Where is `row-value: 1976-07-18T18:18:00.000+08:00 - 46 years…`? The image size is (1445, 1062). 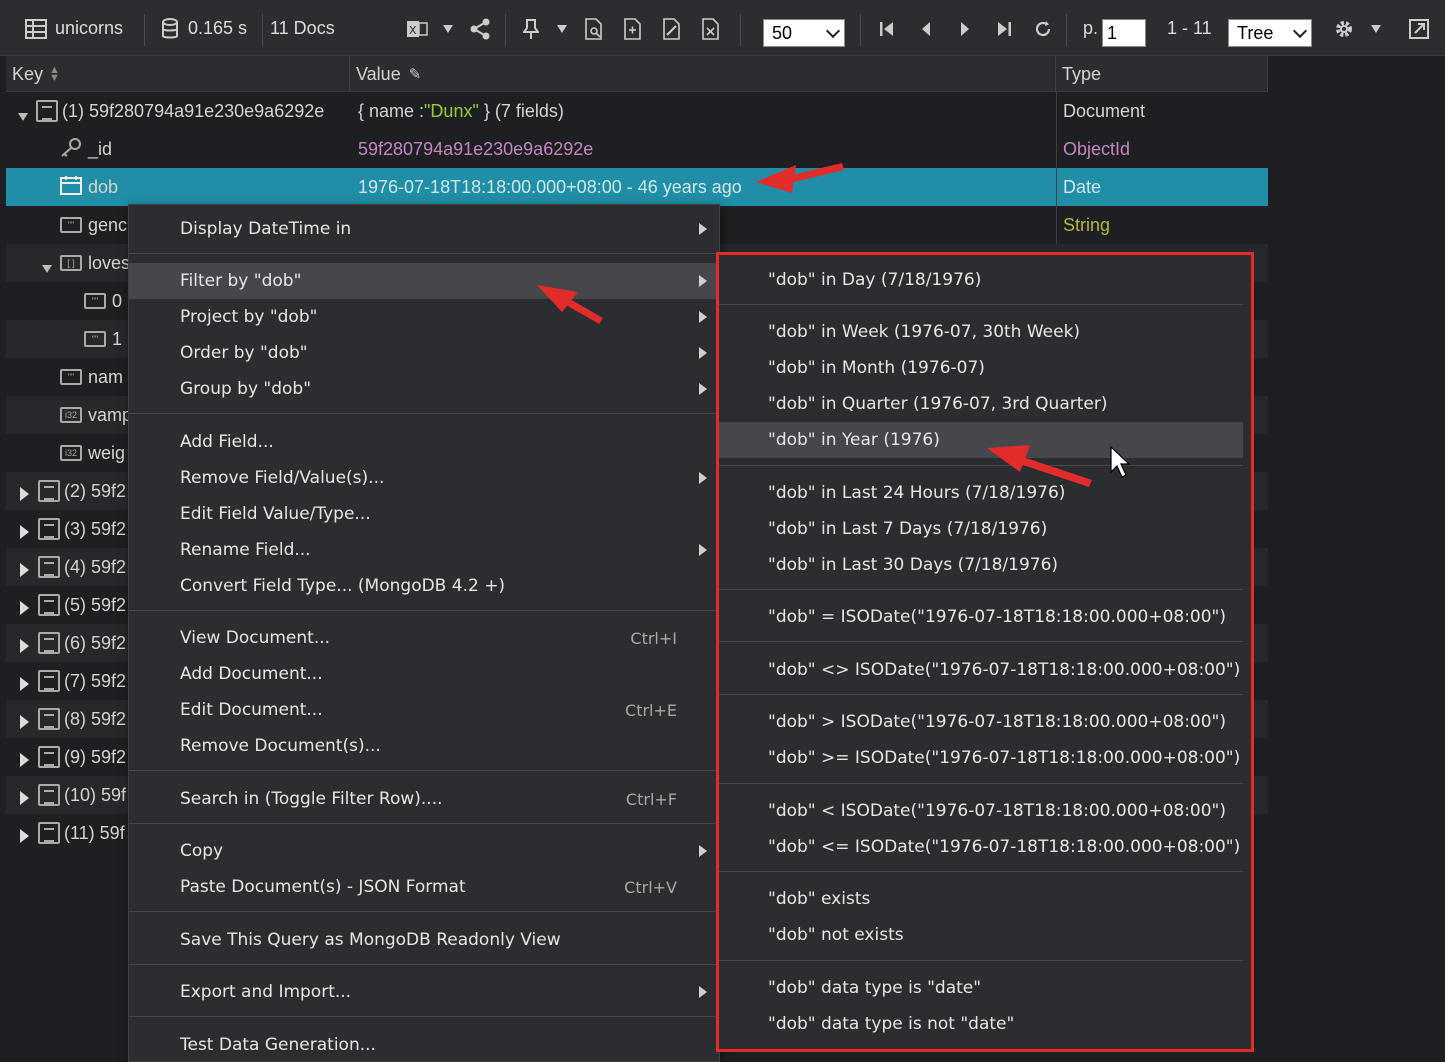 row-value: 1976-07-18T18:18:00.000+08:00 - 46 years… is located at coordinates (550, 186).